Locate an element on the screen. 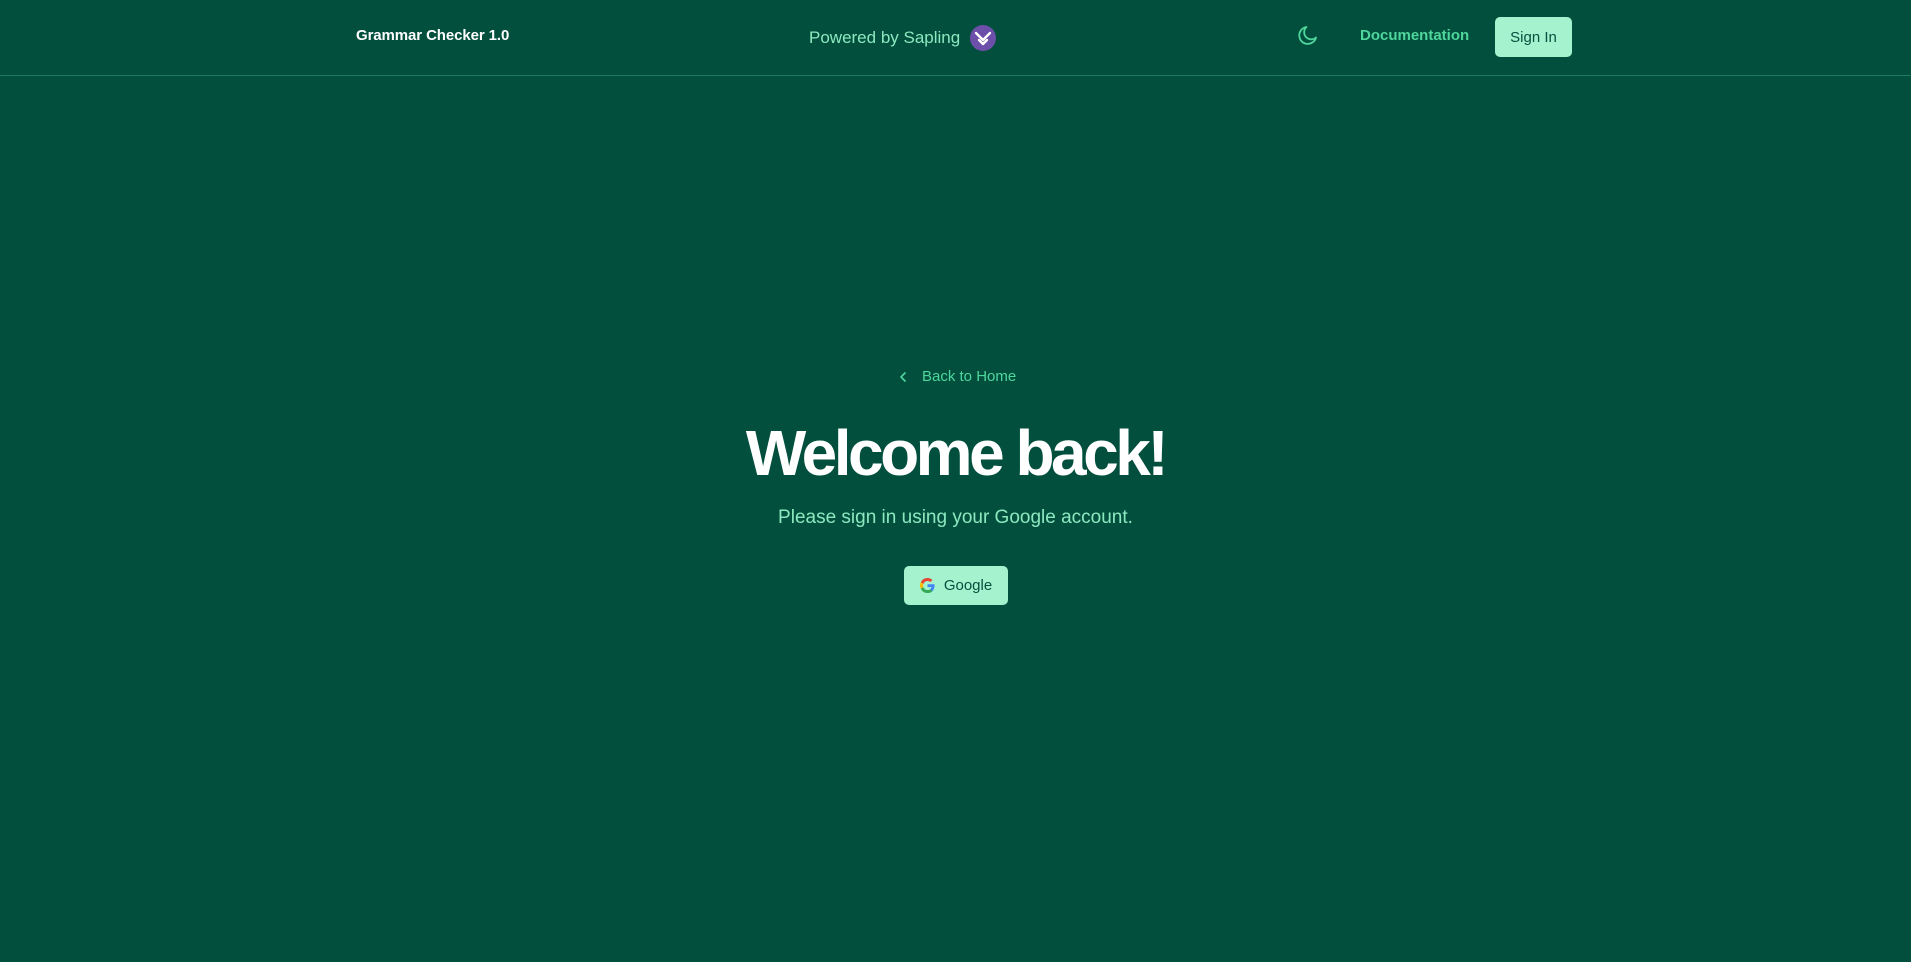 The width and height of the screenshot is (1911, 962). powered-by-link: Powered by Sapling is located at coordinates (903, 38).